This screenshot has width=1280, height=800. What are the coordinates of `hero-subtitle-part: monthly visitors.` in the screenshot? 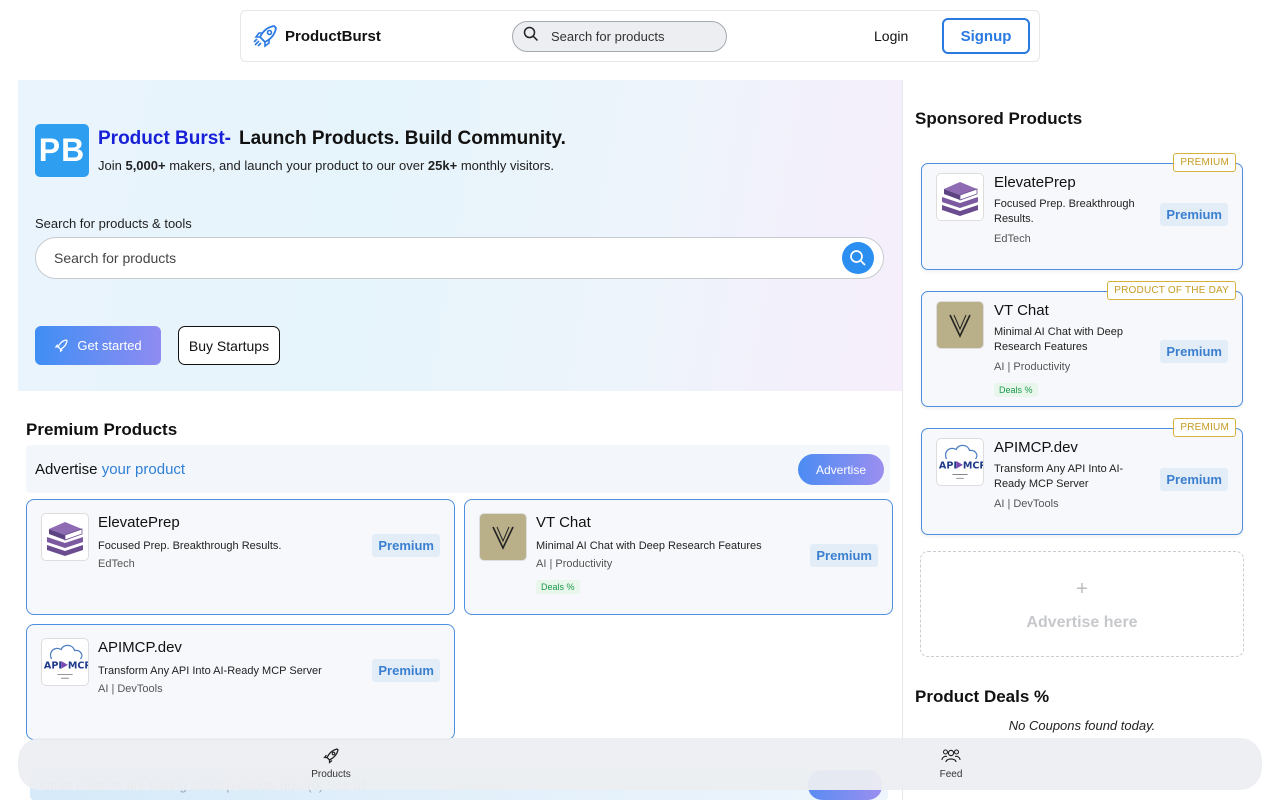 It's located at (506, 165).